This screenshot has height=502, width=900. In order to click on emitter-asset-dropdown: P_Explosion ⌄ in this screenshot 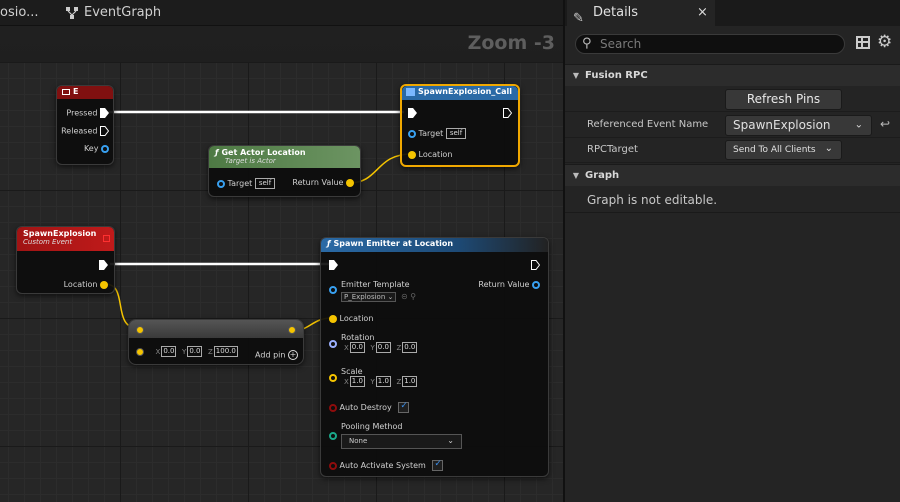, I will do `click(369, 297)`.